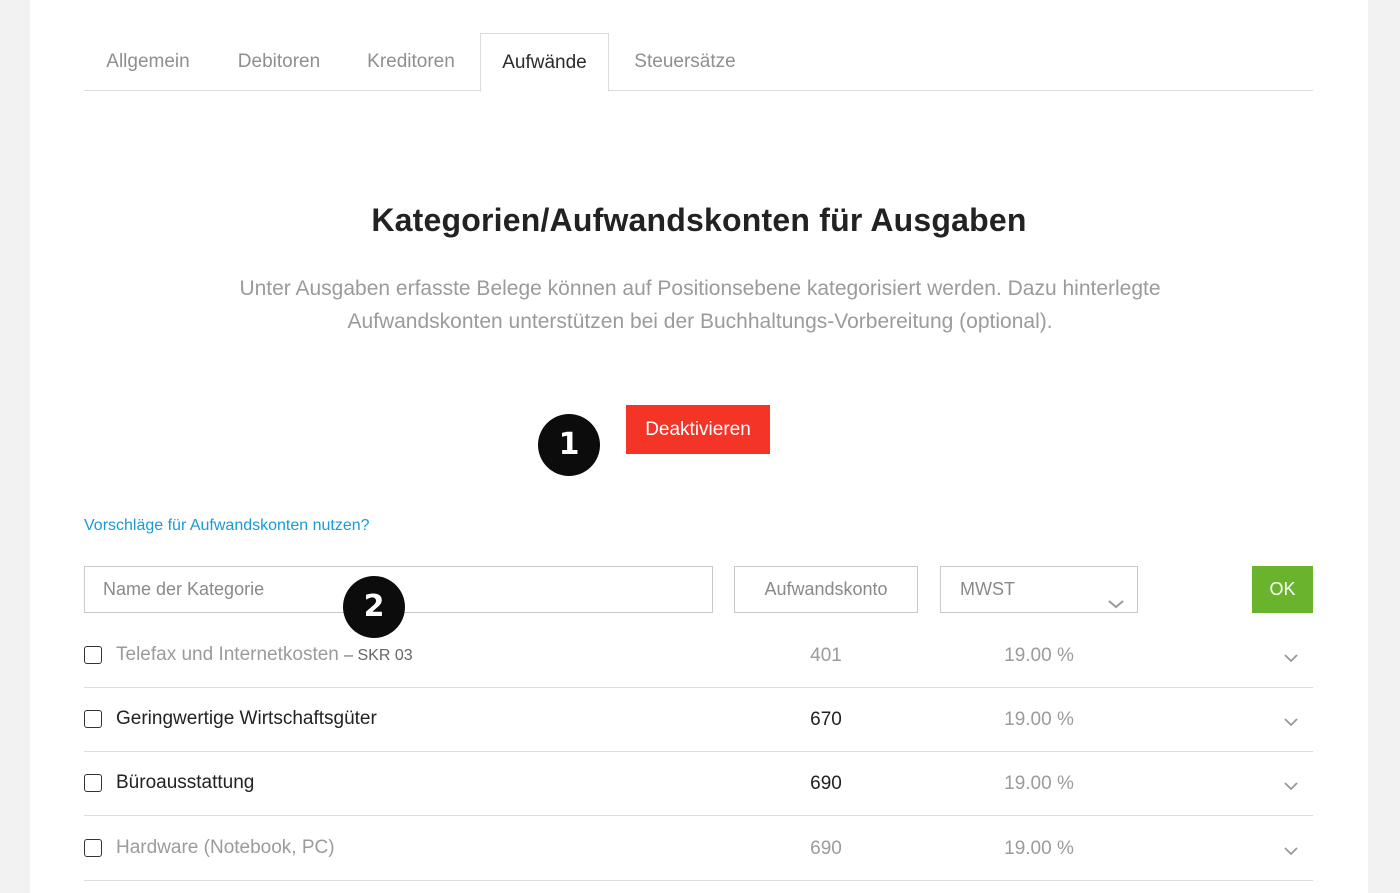 This screenshot has height=893, width=1400. I want to click on category-name: Büroausstattung, so click(185, 782).